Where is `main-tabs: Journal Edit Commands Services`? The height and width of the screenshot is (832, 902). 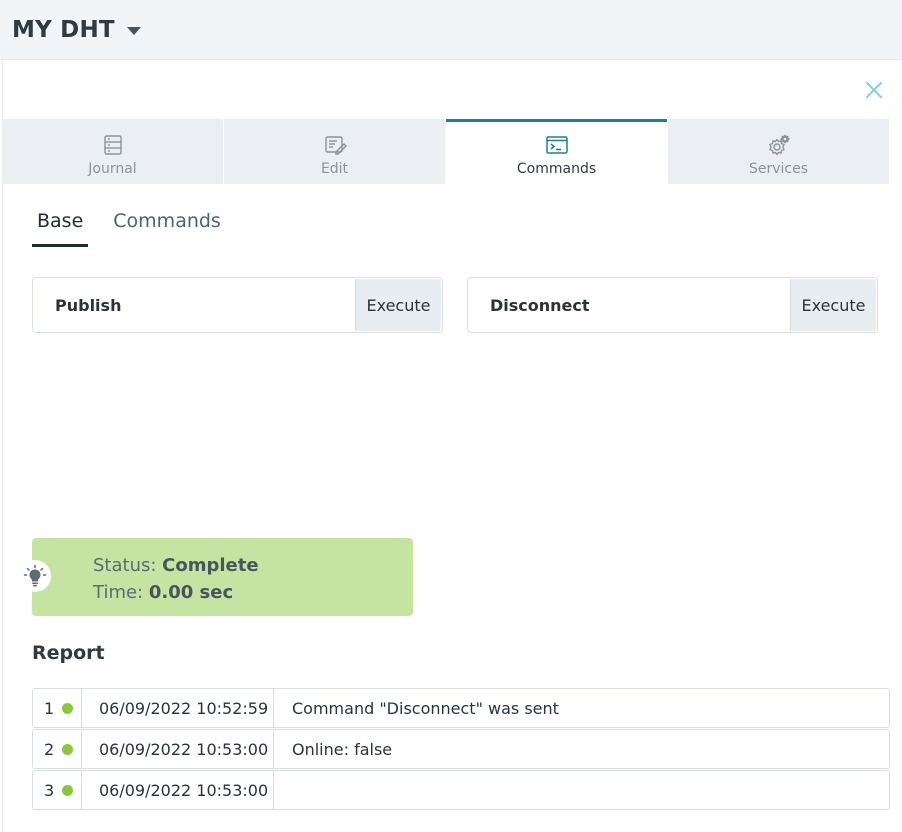 main-tabs: Journal Edit Commands Services is located at coordinates (445, 151).